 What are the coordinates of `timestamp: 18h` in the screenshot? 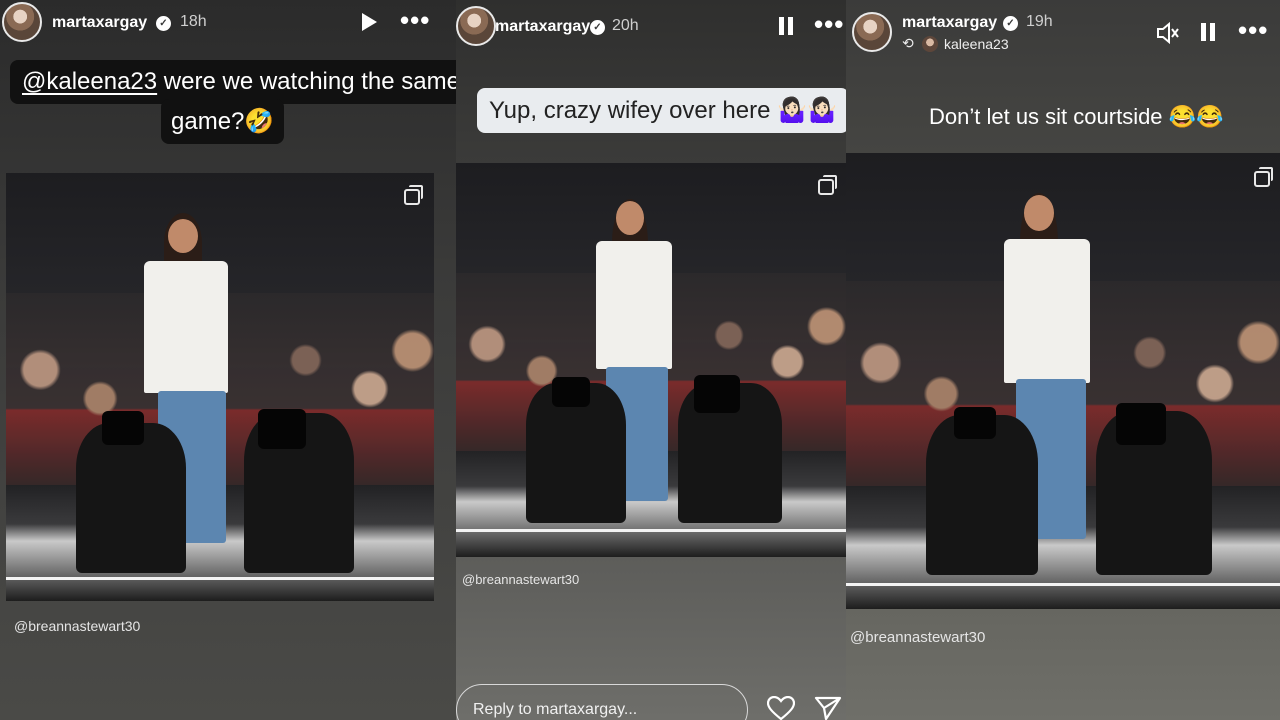 It's located at (193, 21).